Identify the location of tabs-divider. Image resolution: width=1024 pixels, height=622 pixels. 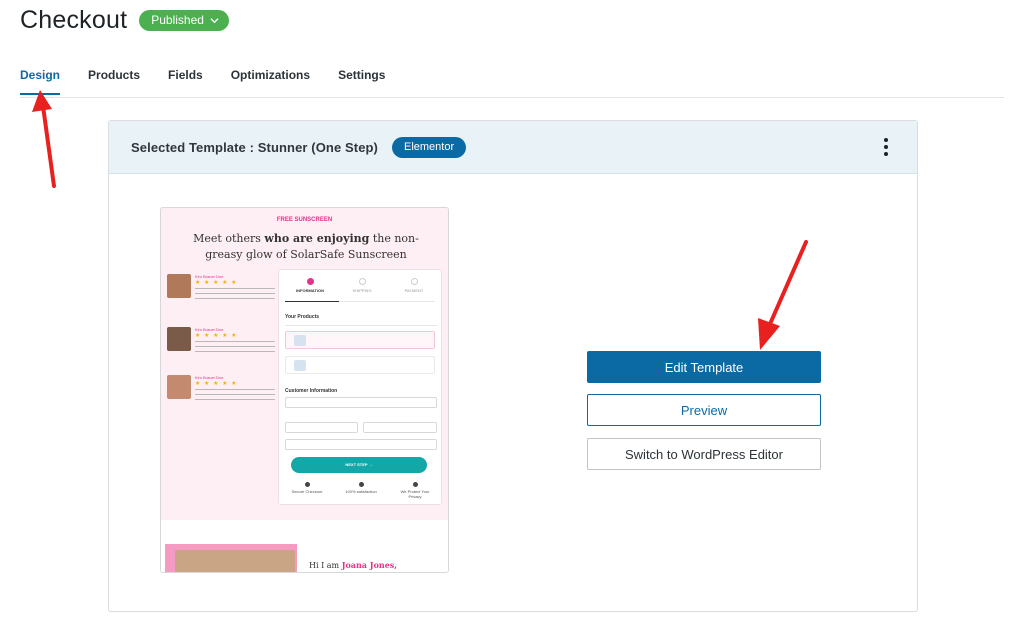
(512, 97).